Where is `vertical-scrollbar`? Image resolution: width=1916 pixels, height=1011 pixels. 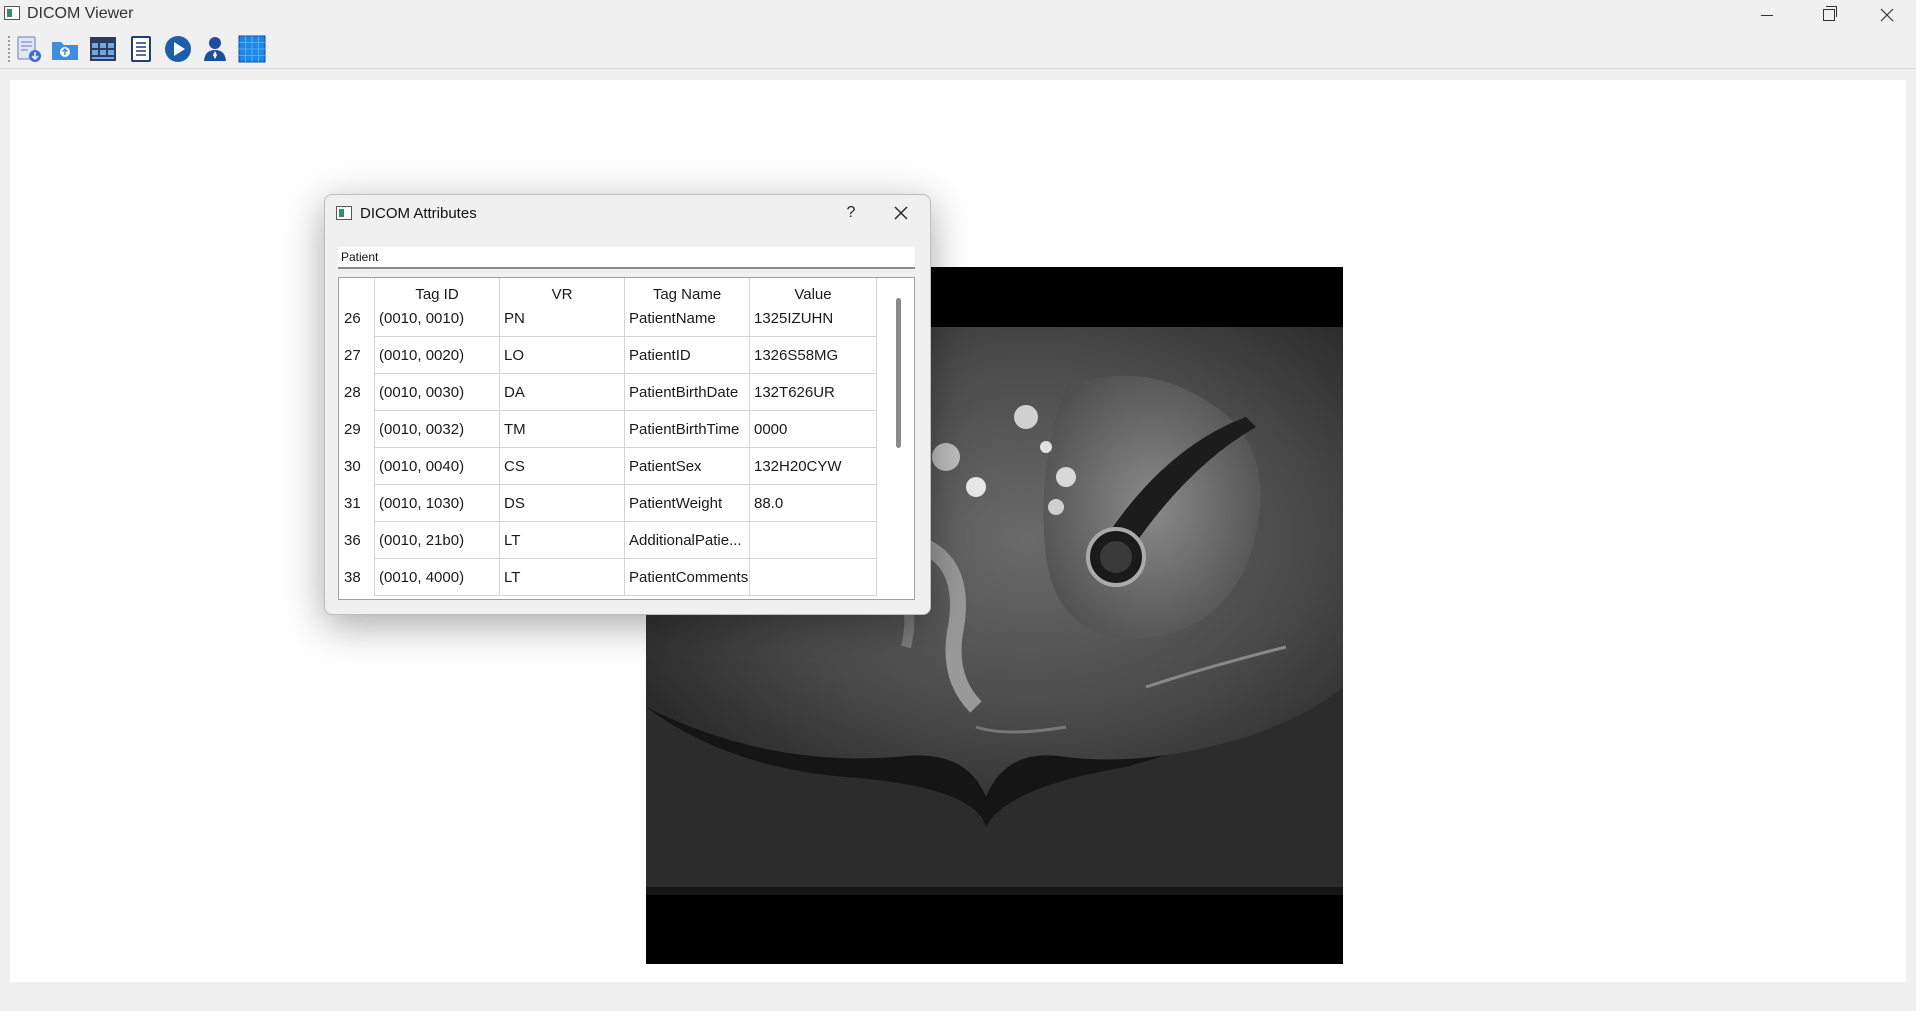
vertical-scrollbar is located at coordinates (898, 442).